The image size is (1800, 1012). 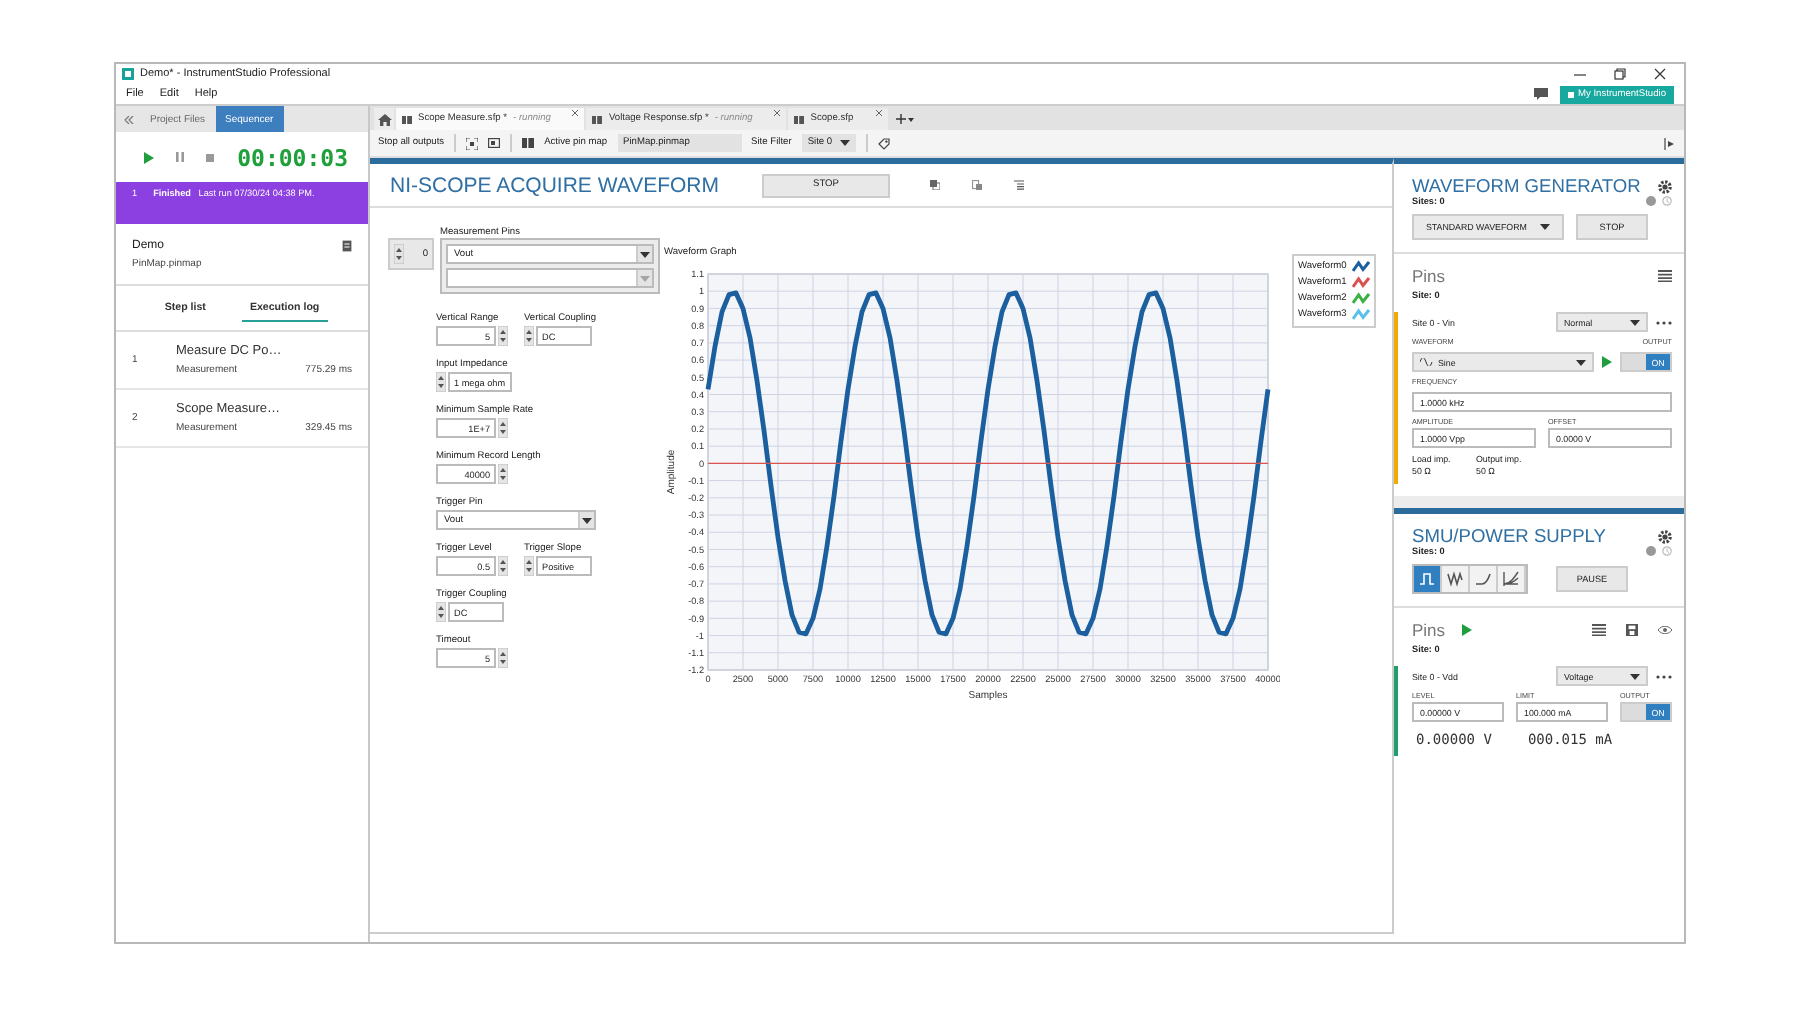 I want to click on timer: 00:00:03, so click(x=292, y=157).